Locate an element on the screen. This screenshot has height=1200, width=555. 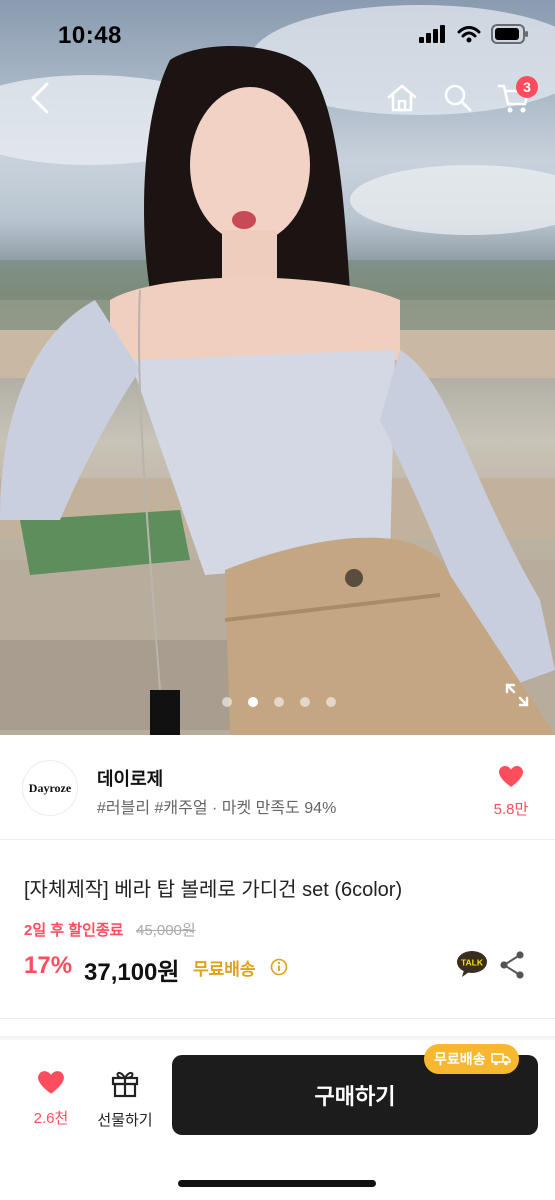
talk-button: TALK is located at coordinates (472, 964).